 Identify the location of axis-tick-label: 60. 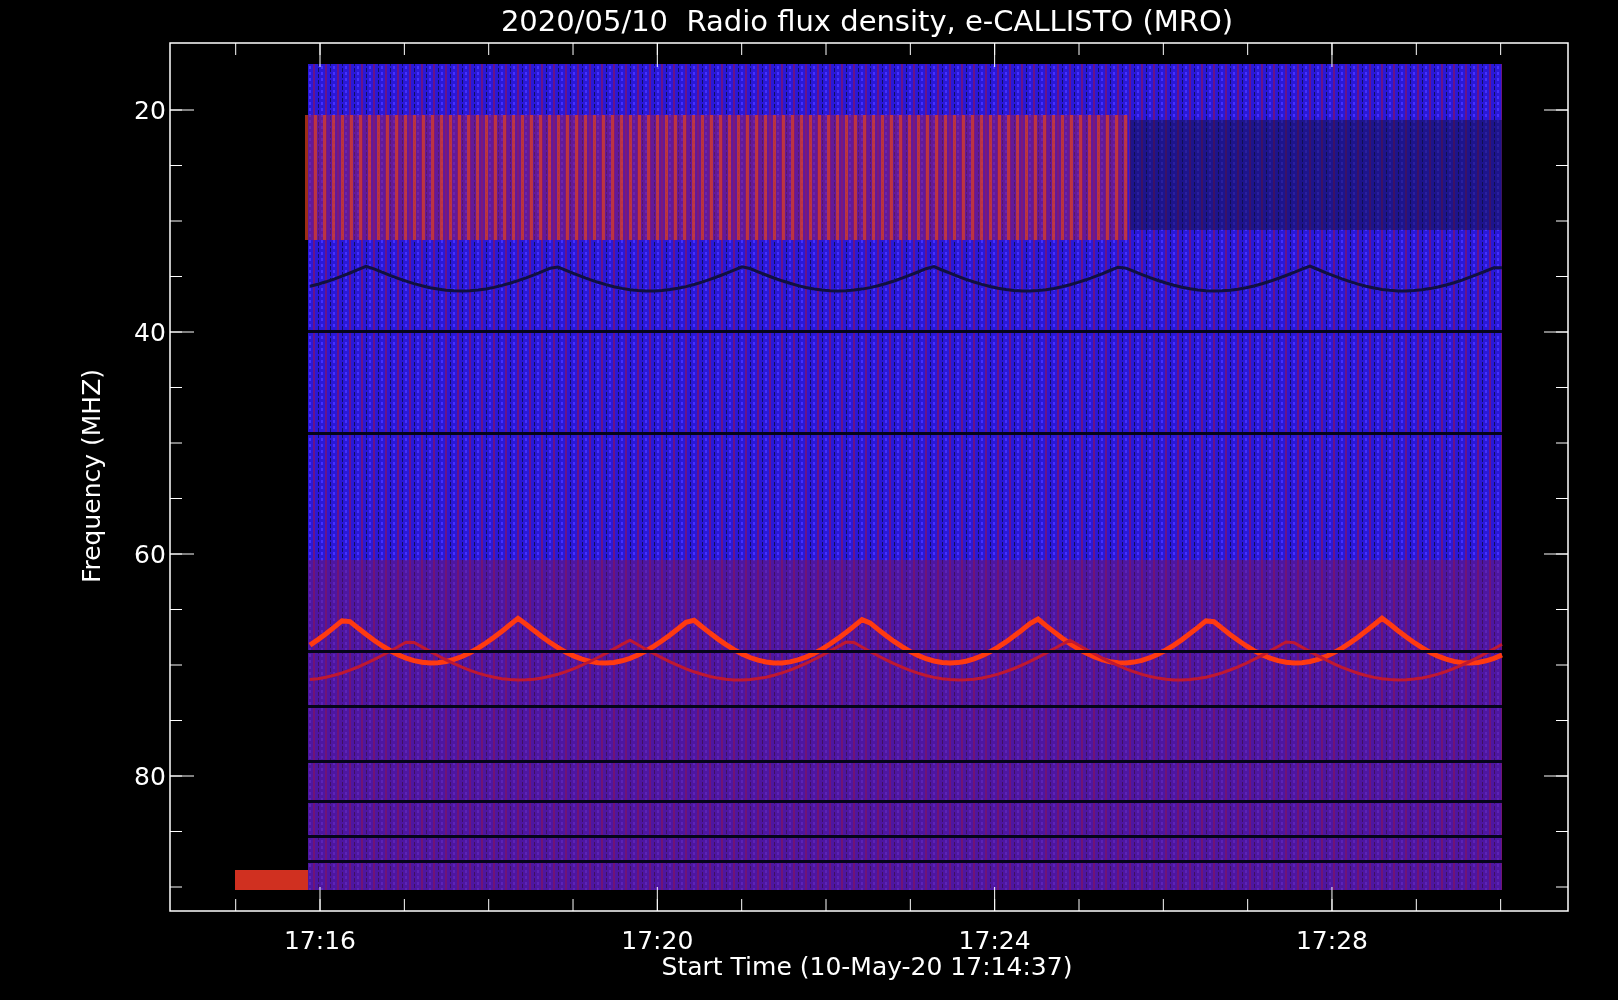
(150, 554).